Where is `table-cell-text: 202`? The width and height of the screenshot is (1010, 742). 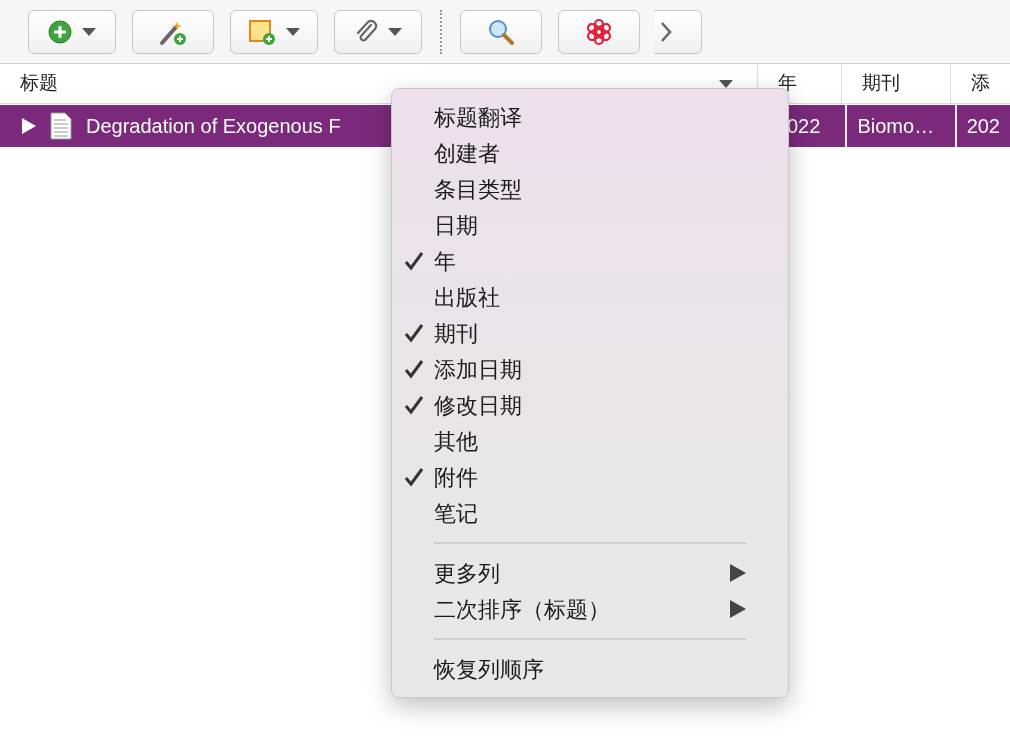
table-cell-text: 202 is located at coordinates (983, 126).